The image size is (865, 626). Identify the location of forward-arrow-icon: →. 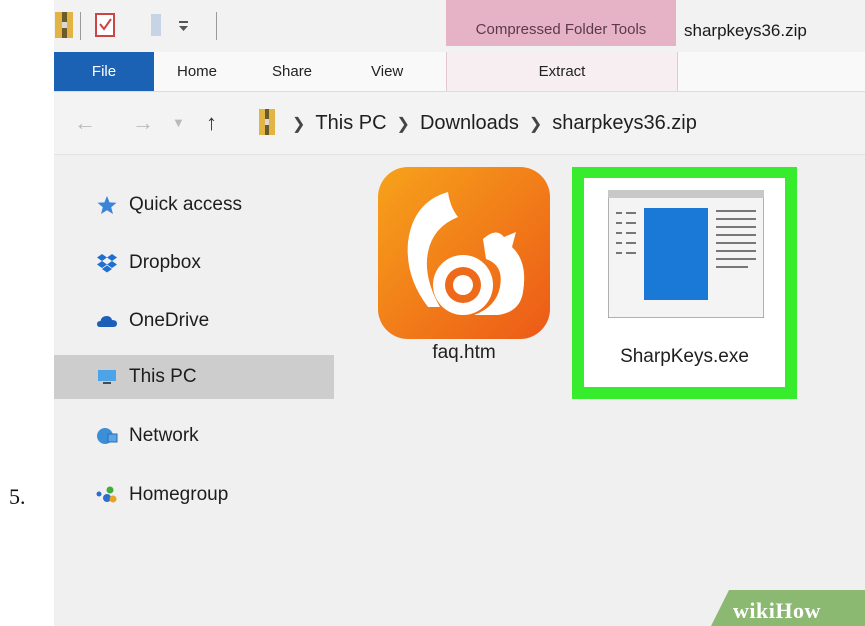
(143, 123).